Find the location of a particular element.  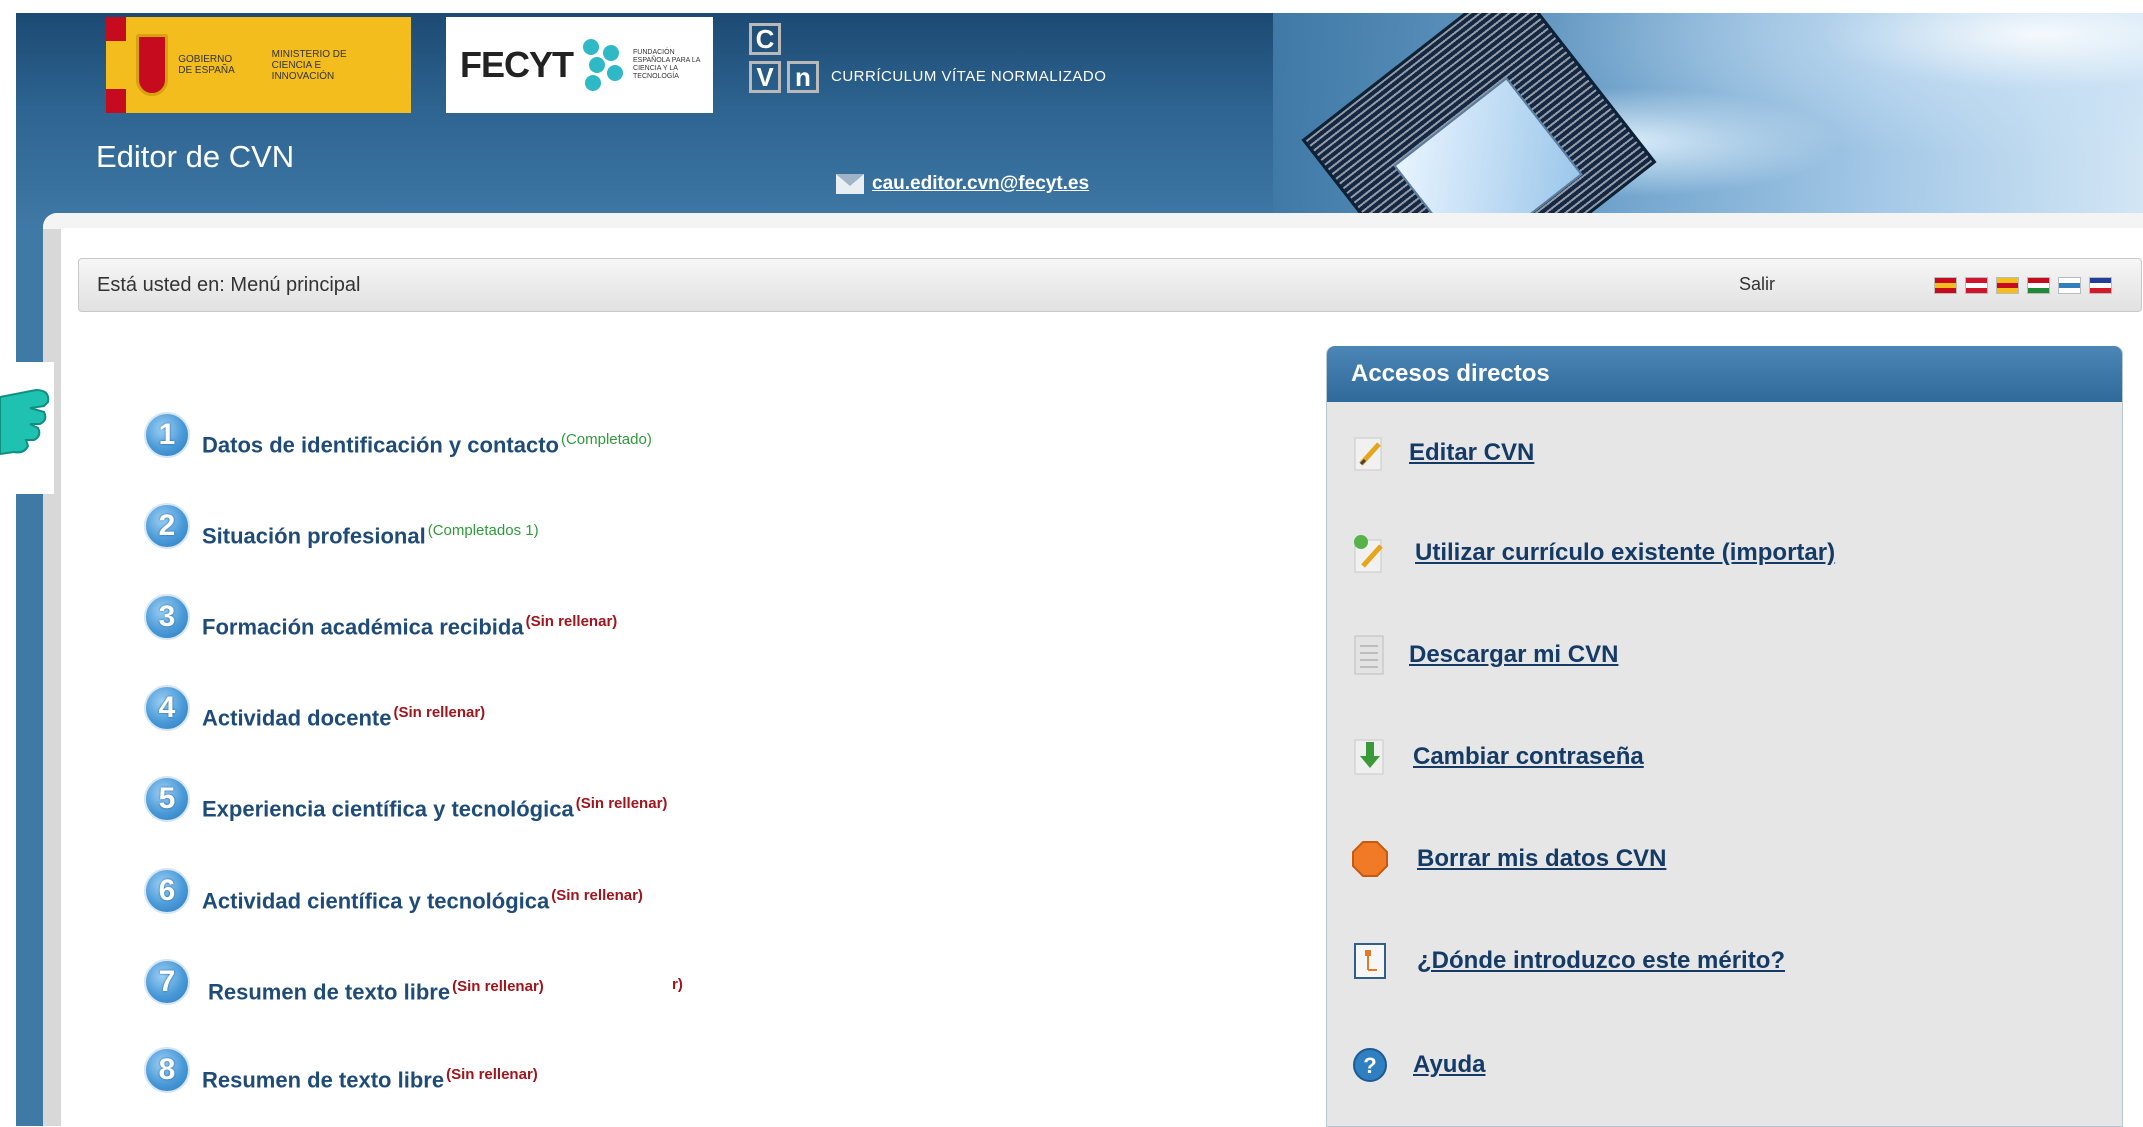

cvn-logo: C V N CURRÍCULUM VÍTAE NORMALIZADO is located at coordinates (927, 58).